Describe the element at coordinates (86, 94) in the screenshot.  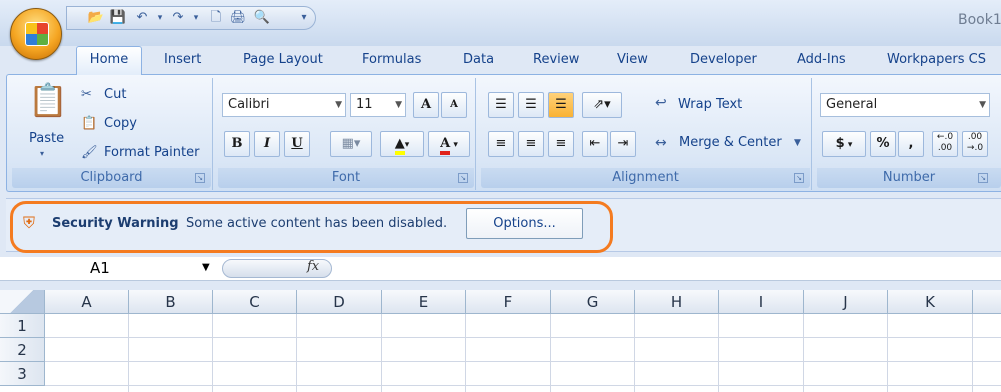
I see `cut-icon: ✂` at that location.